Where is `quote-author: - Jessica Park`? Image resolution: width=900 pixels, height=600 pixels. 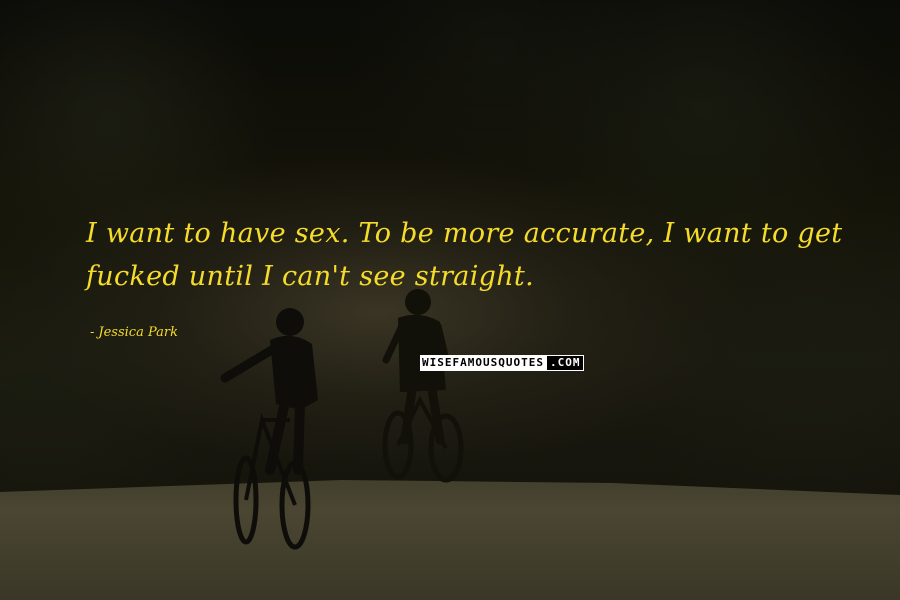
quote-author: - Jessica Park is located at coordinates (134, 332).